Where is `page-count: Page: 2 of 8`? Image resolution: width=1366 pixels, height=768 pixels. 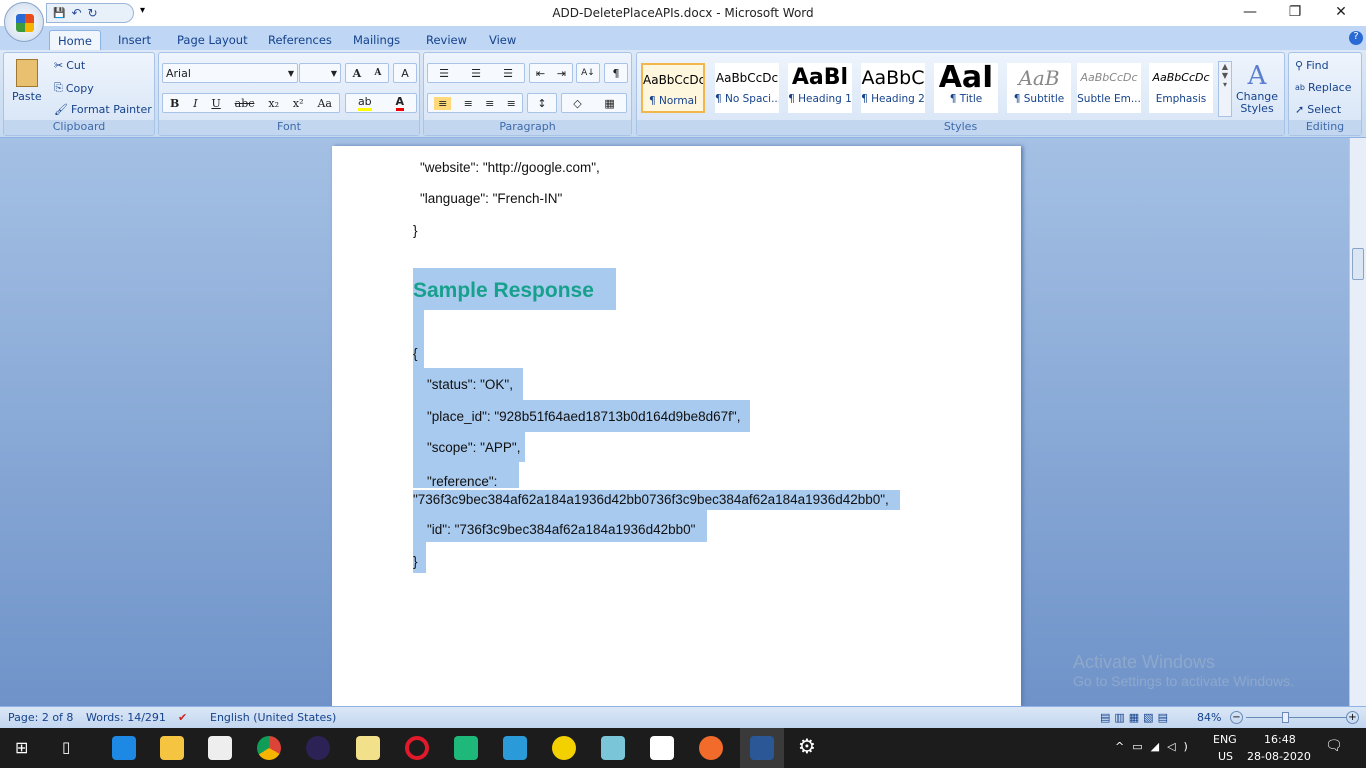
page-count: Page: 2 of 8 is located at coordinates (40, 717).